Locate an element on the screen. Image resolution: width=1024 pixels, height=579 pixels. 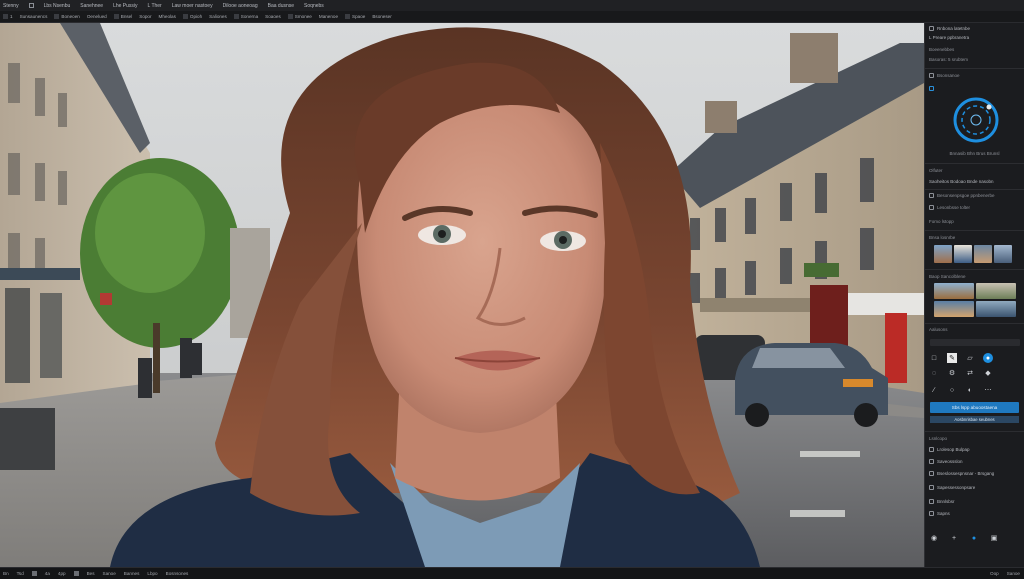
status-item: 4a is located at coordinates (47, 573).